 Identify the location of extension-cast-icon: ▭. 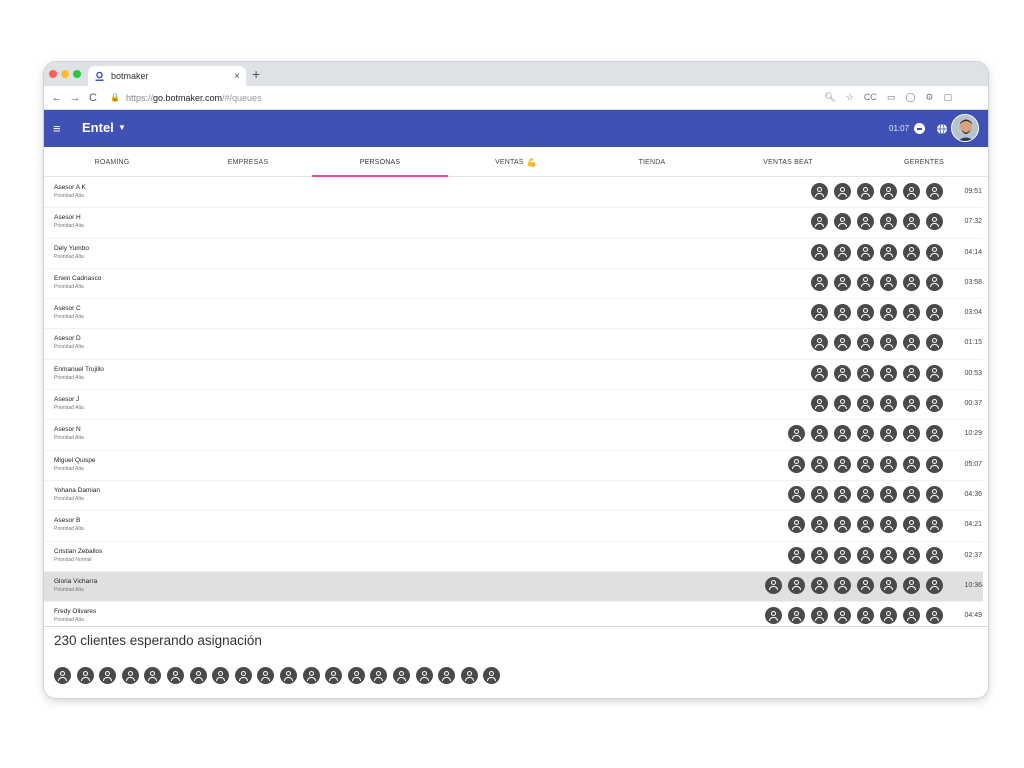
(891, 97).